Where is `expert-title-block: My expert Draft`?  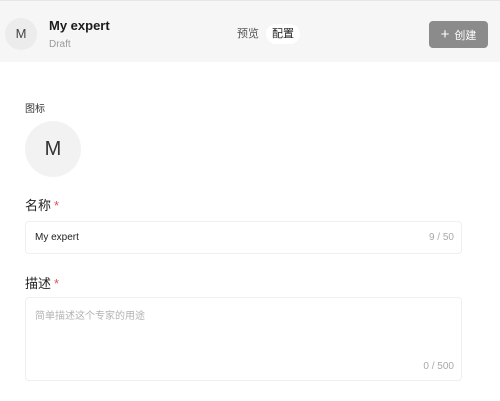 expert-title-block: My expert Draft is located at coordinates (79, 34).